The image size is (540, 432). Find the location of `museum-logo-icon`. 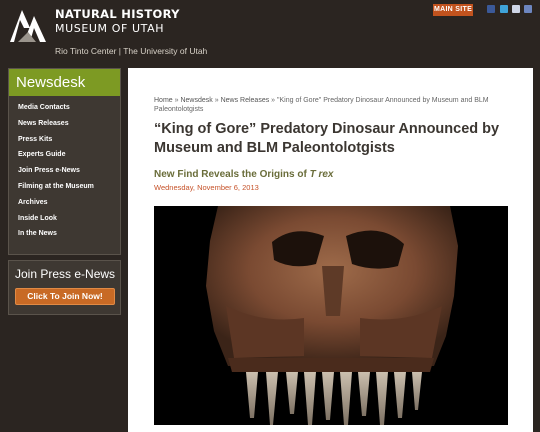

museum-logo-icon is located at coordinates (28, 25).